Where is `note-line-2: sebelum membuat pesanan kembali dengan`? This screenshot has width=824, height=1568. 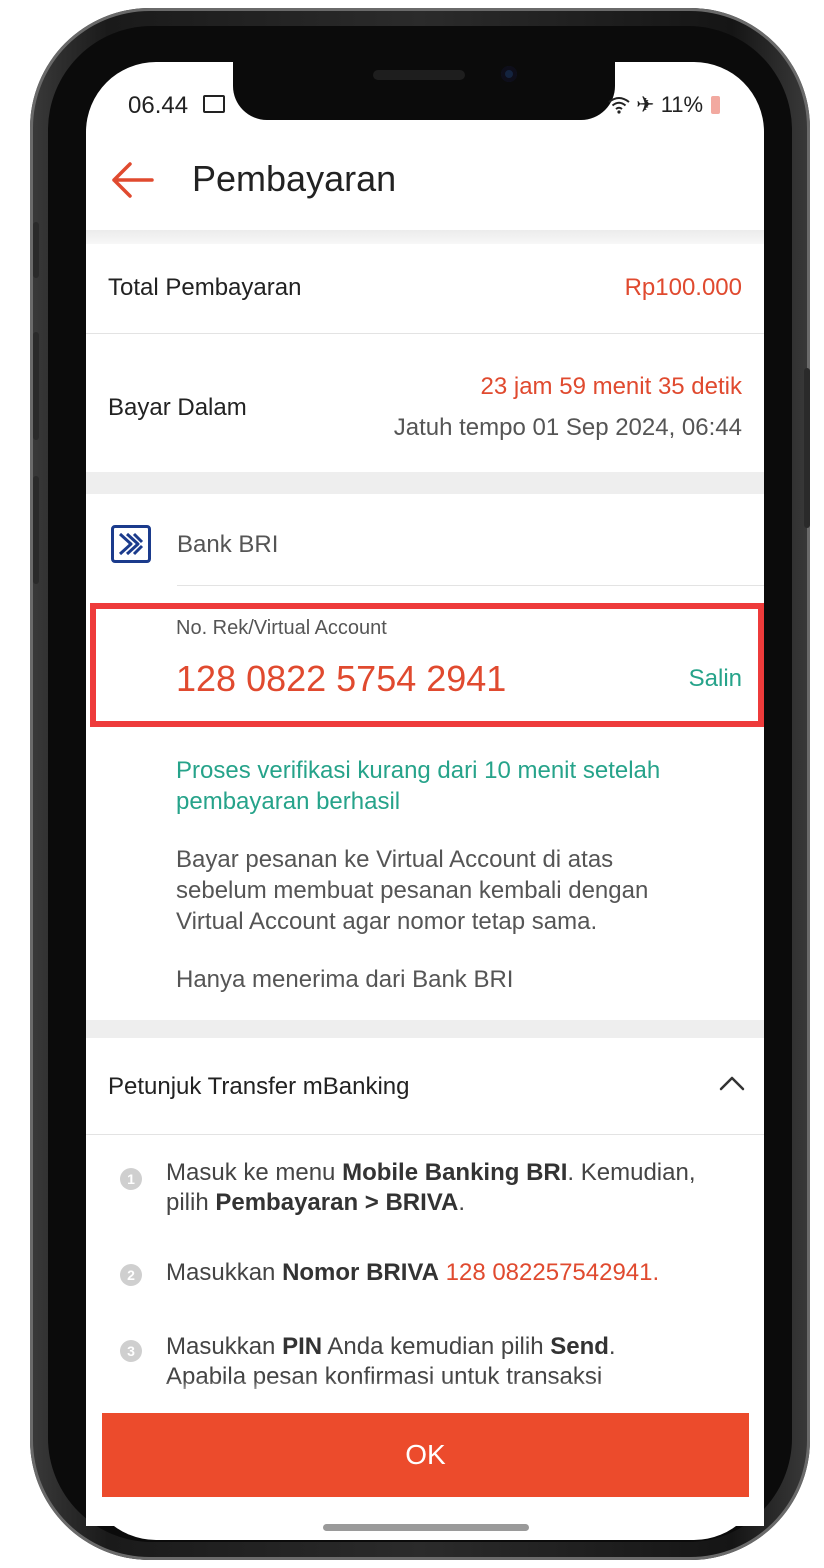
note-line-2: sebelum membuat pesanan kembali dengan is located at coordinates (412, 890).